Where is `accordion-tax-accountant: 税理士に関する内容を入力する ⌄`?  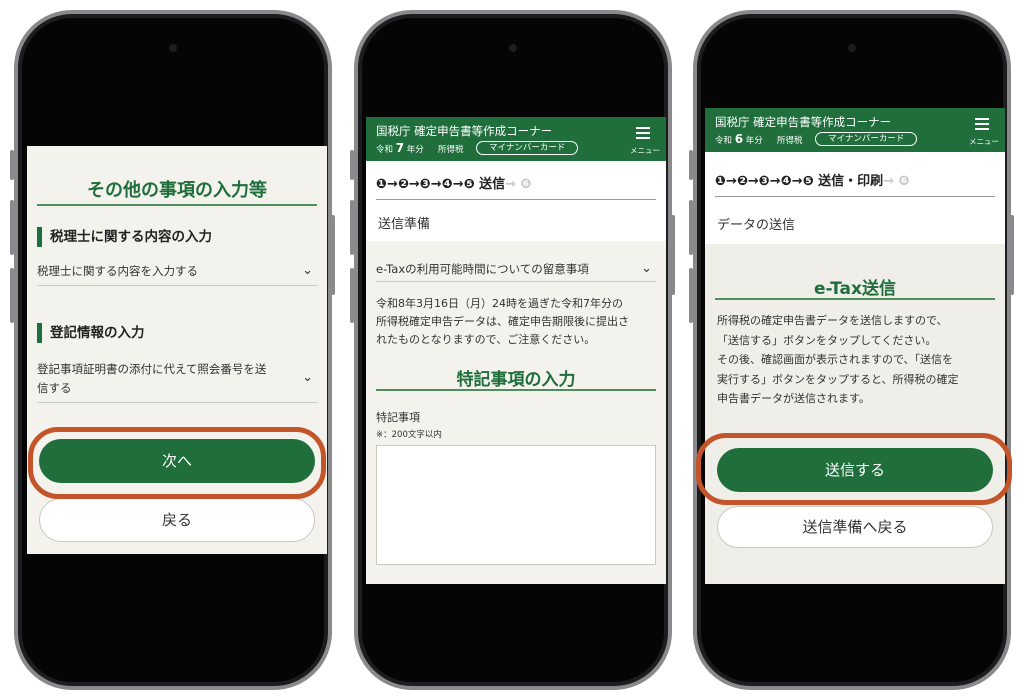 accordion-tax-accountant: 税理士に関する内容を入力する ⌄ is located at coordinates (177, 274).